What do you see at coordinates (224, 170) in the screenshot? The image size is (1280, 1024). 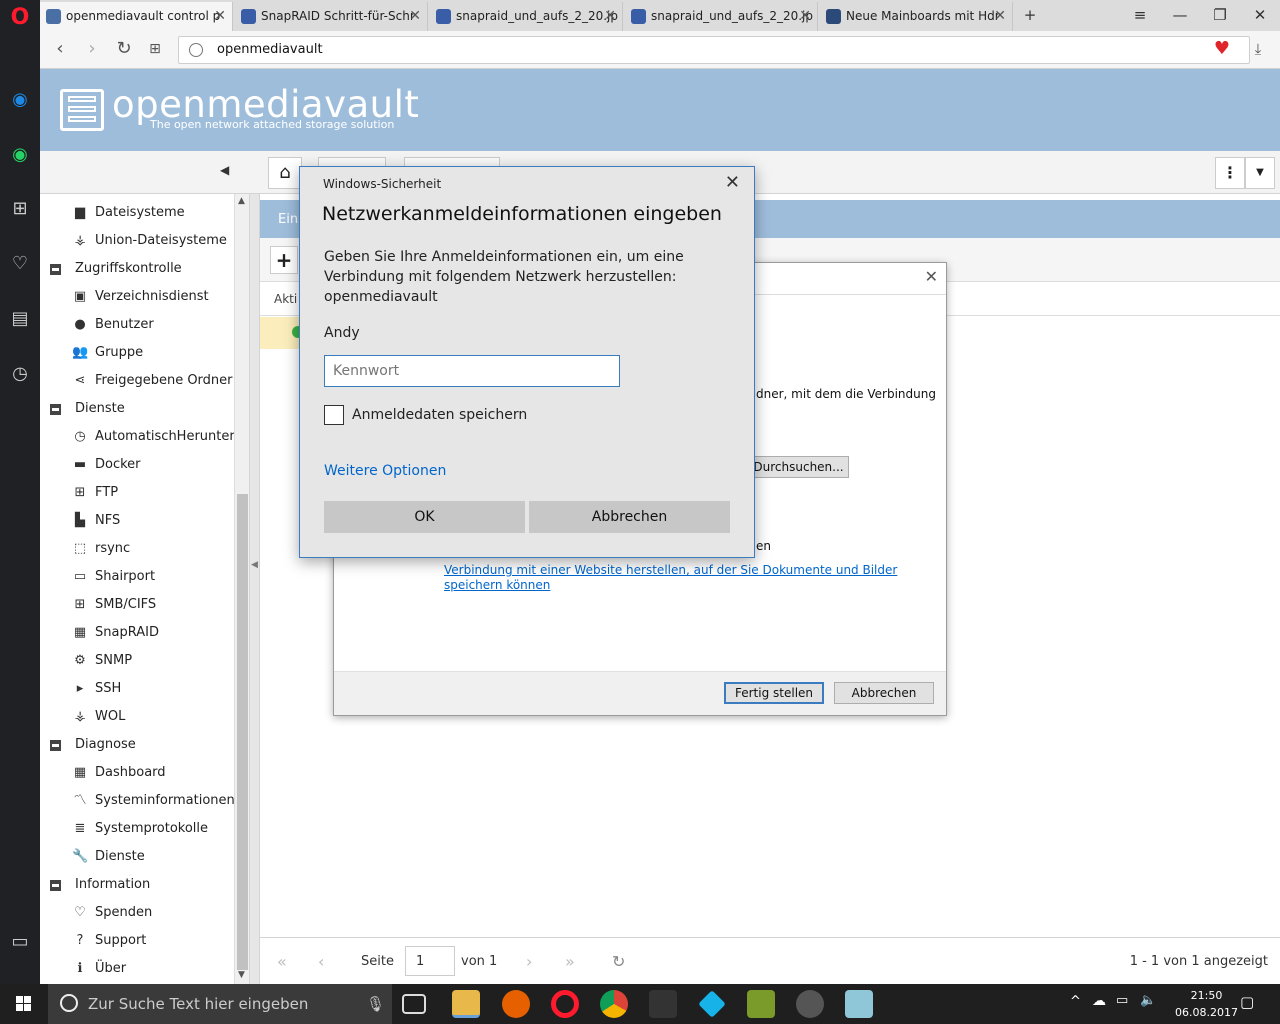 I see `collapse-nav-icon: ◀` at bounding box center [224, 170].